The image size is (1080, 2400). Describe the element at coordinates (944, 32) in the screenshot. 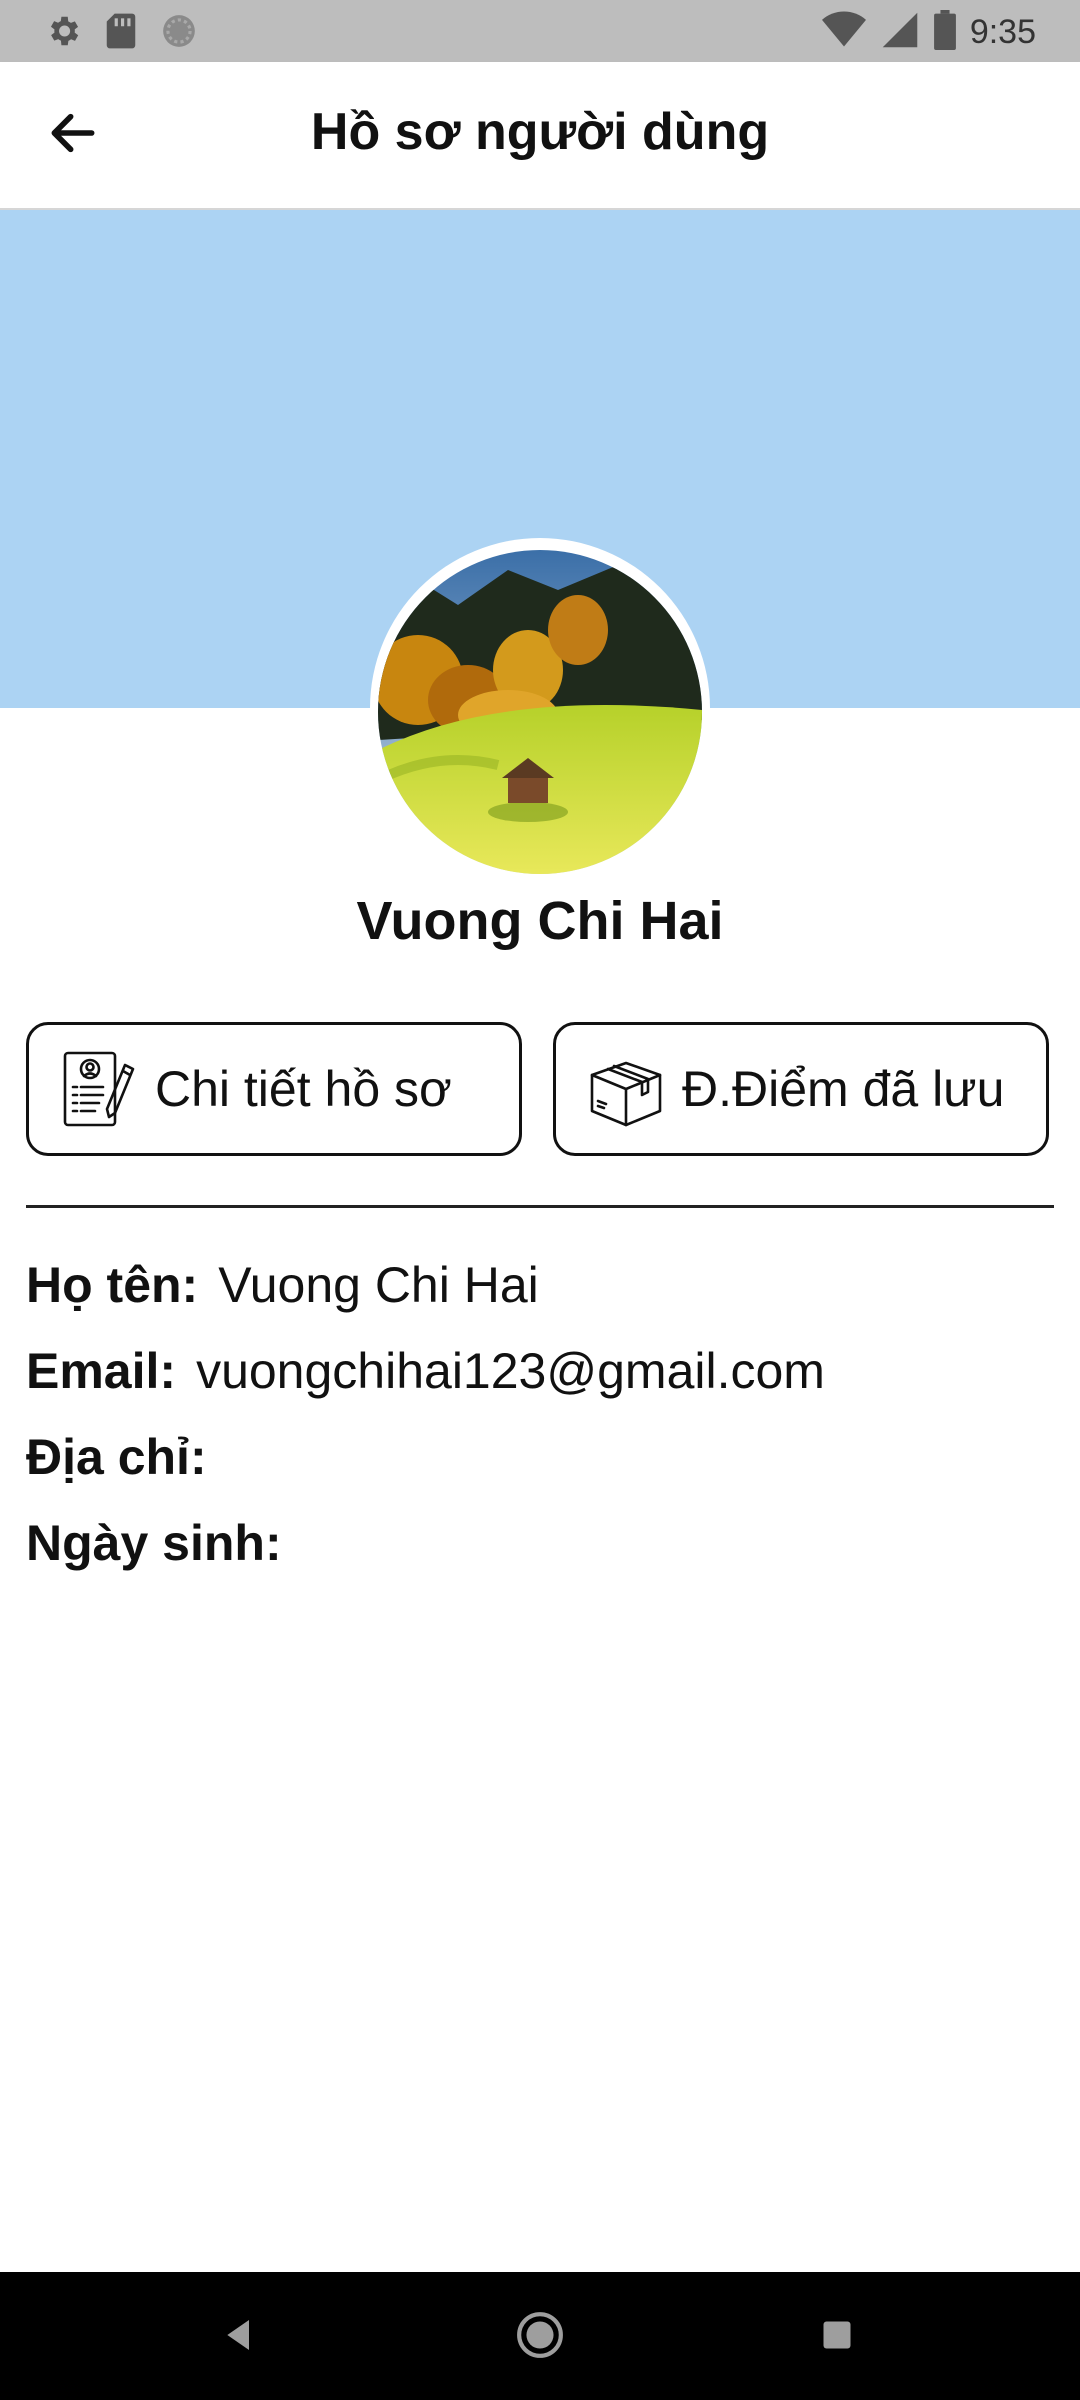

I see `battery-icon` at that location.